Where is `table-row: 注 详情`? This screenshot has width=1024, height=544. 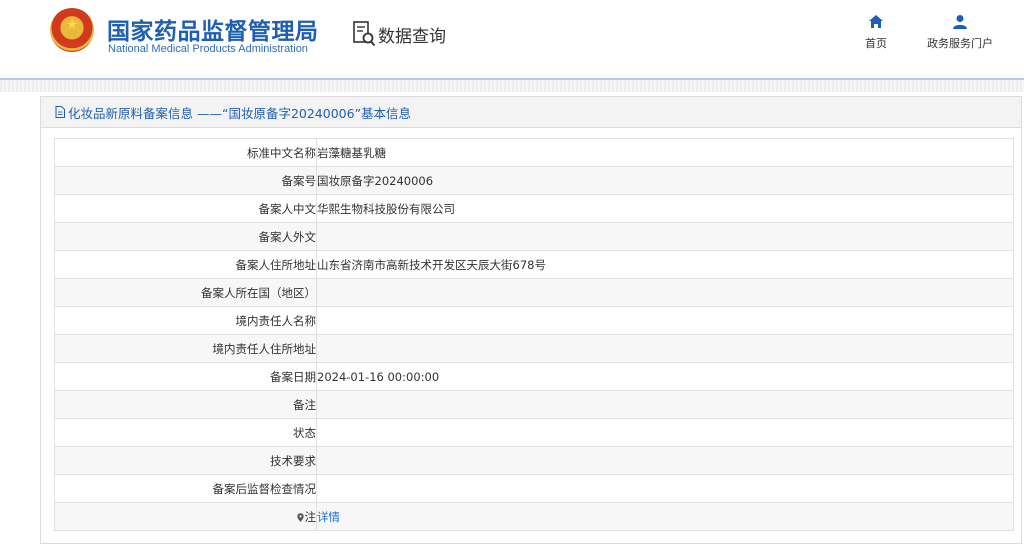 table-row: 注 详情 is located at coordinates (534, 516).